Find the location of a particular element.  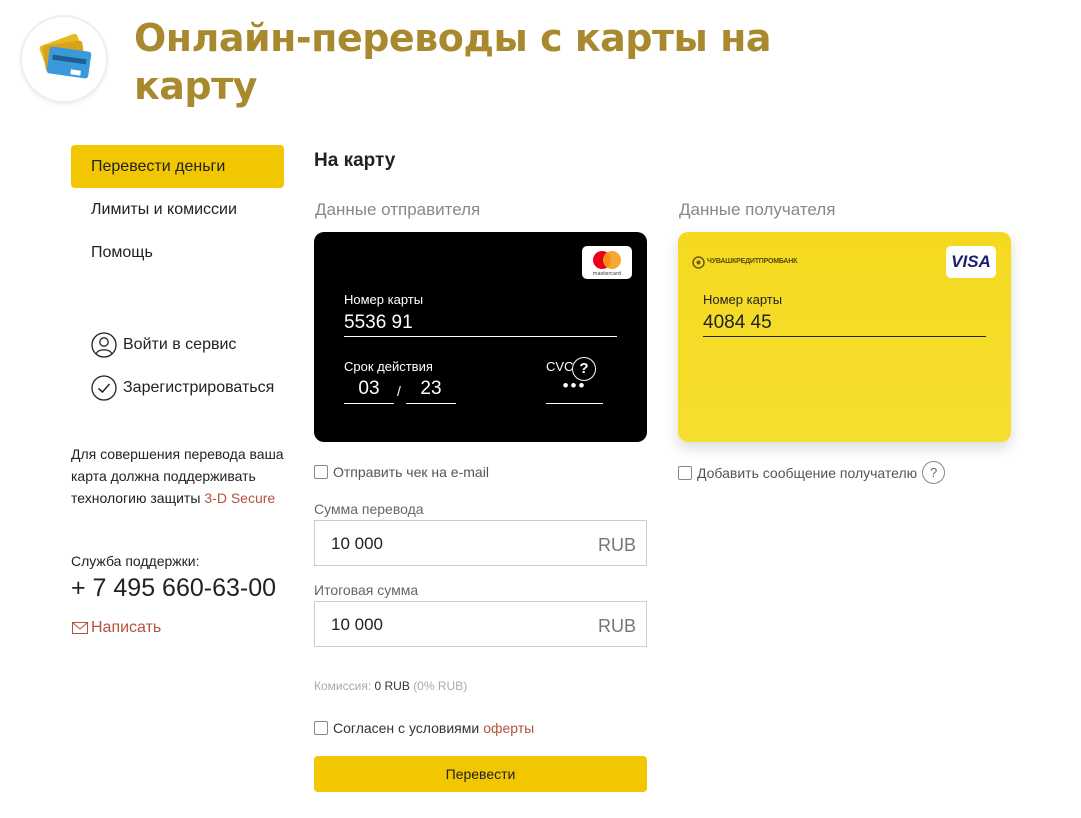

expiry-year-input: 23 is located at coordinates (431, 389).